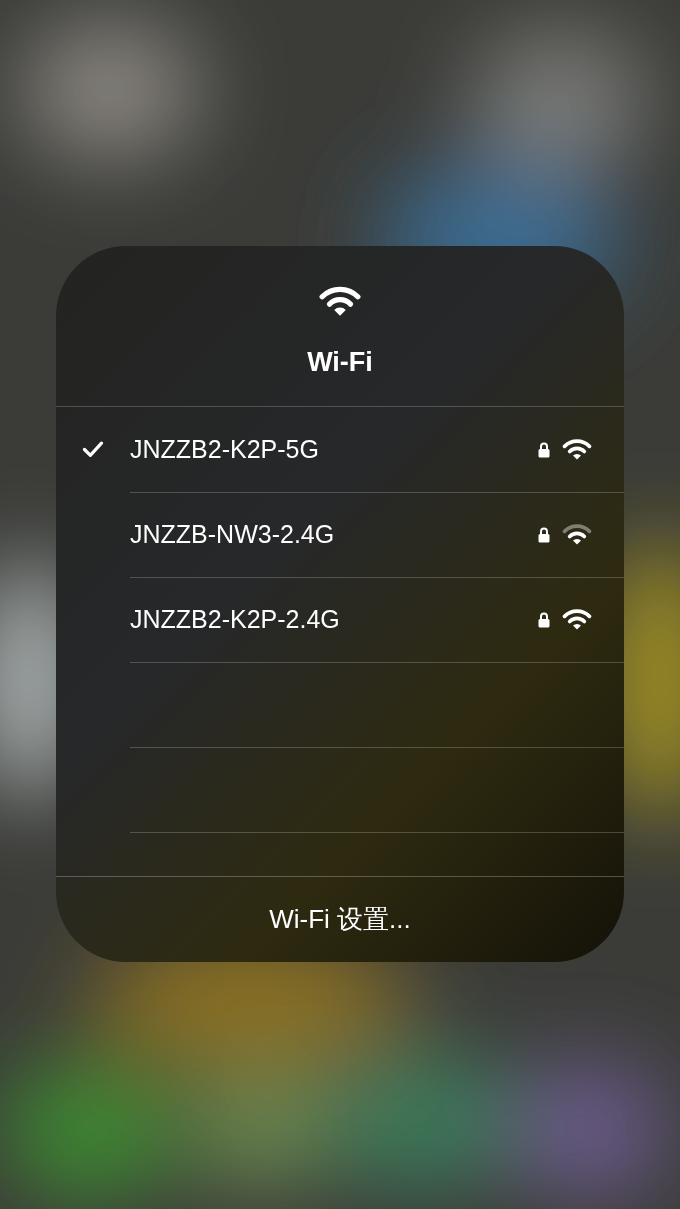  I want to click on network-name: JNZZB2-K2P-5G, so click(225, 449).